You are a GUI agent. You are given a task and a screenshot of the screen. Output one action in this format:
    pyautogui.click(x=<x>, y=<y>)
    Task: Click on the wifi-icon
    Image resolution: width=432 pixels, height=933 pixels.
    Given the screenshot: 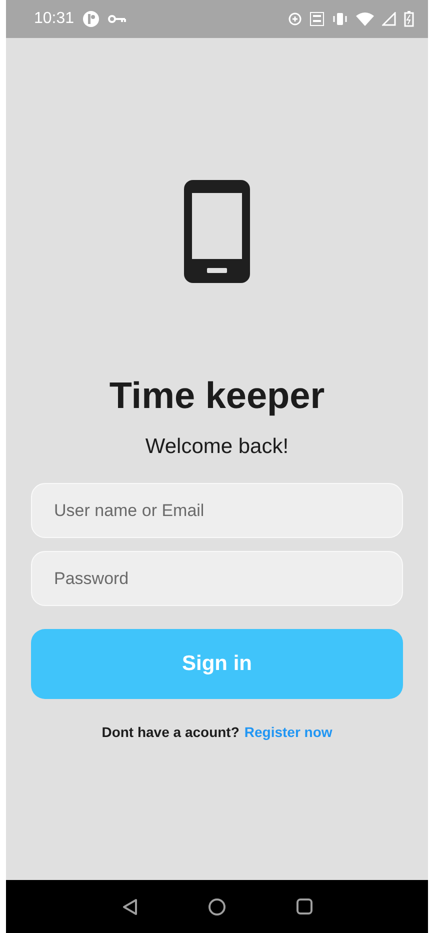 What is the action you would take?
    pyautogui.click(x=365, y=19)
    